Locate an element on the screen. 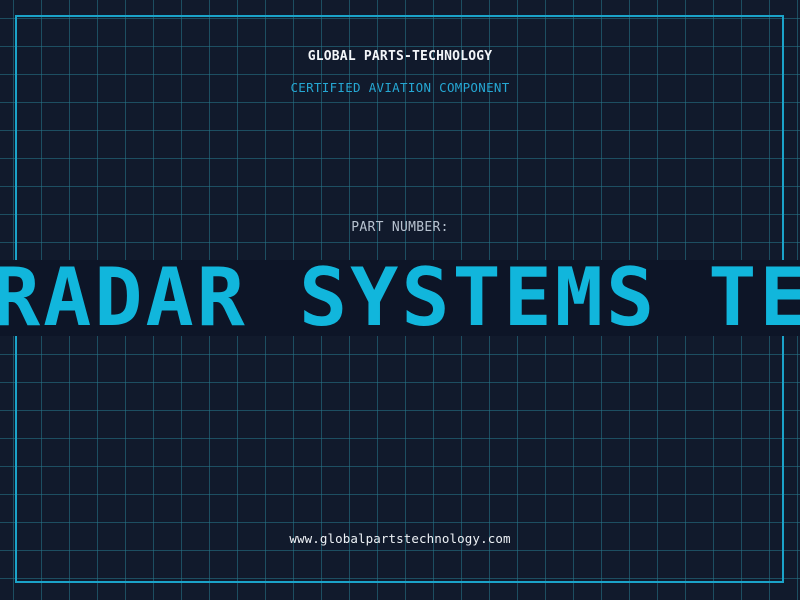  part-number-value: RADAR SYSTEMS TECH is located at coordinates (400, 298).